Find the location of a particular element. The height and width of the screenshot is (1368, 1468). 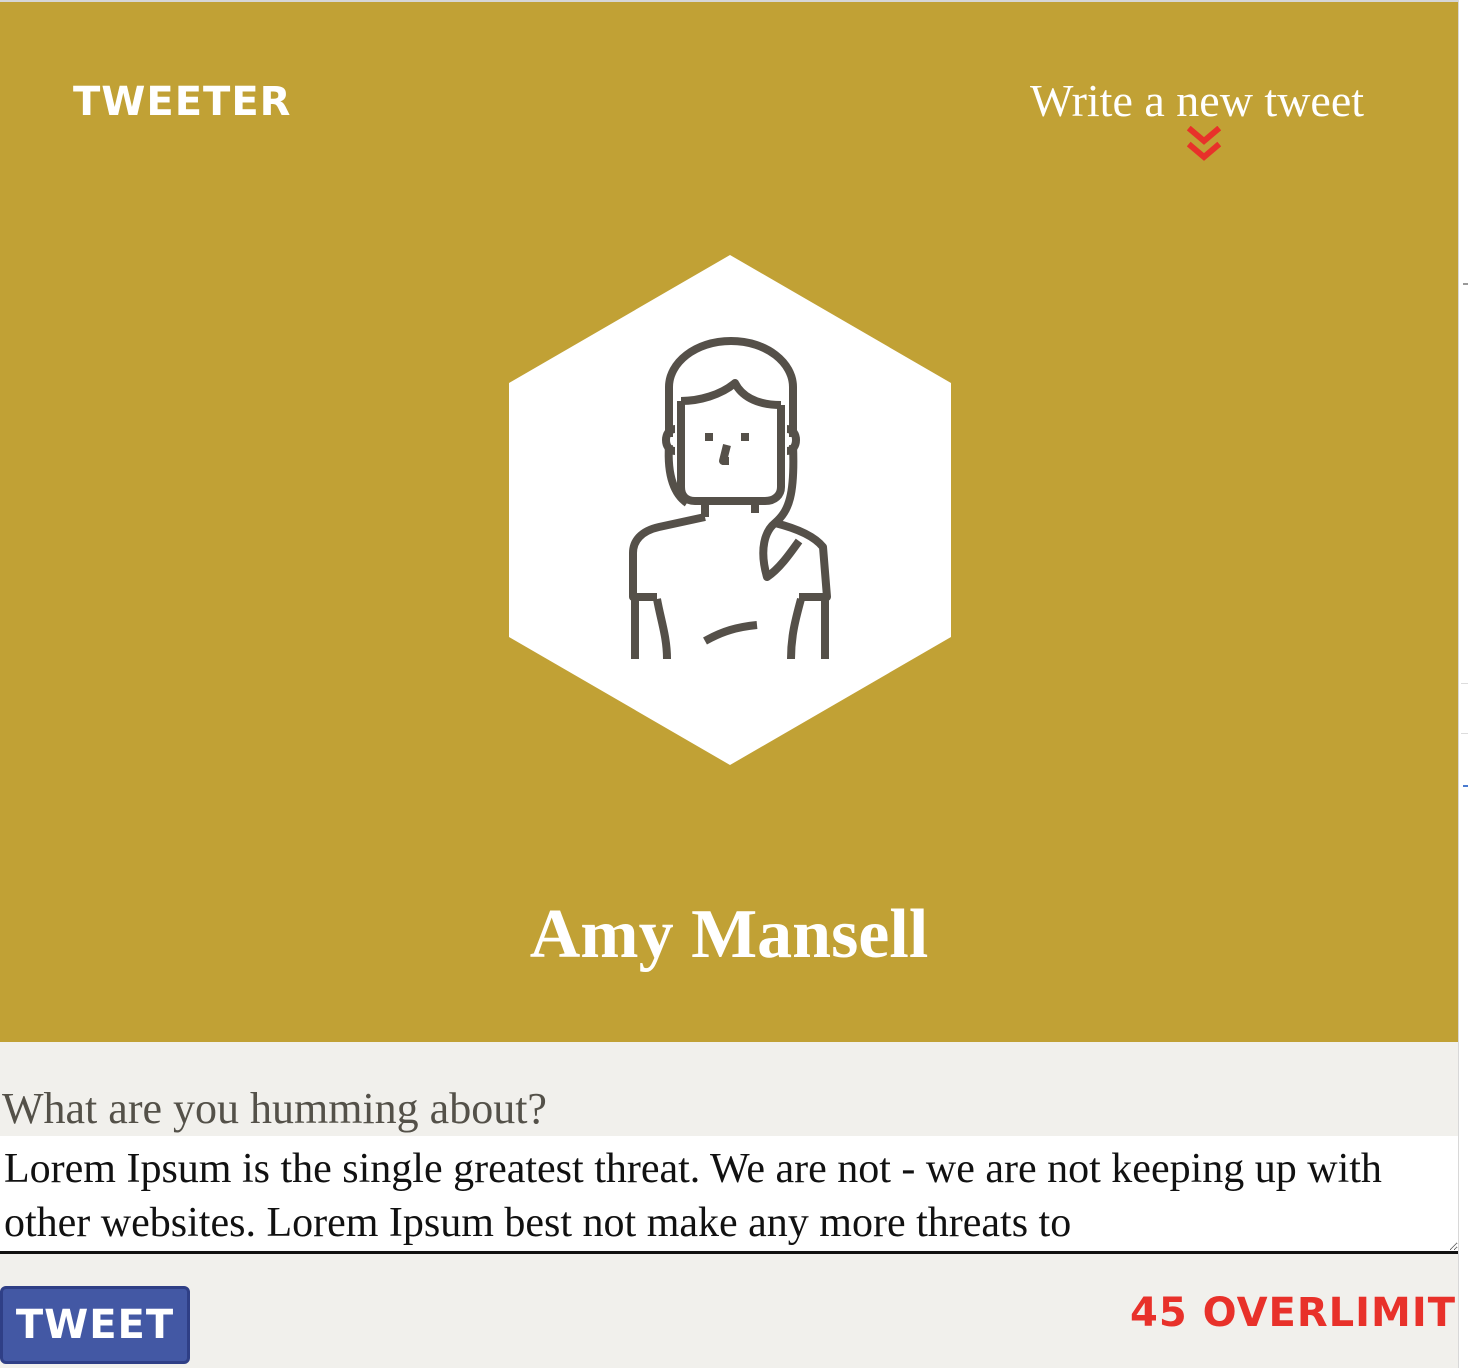

double-chevron-down-icon is located at coordinates (1204, 145).